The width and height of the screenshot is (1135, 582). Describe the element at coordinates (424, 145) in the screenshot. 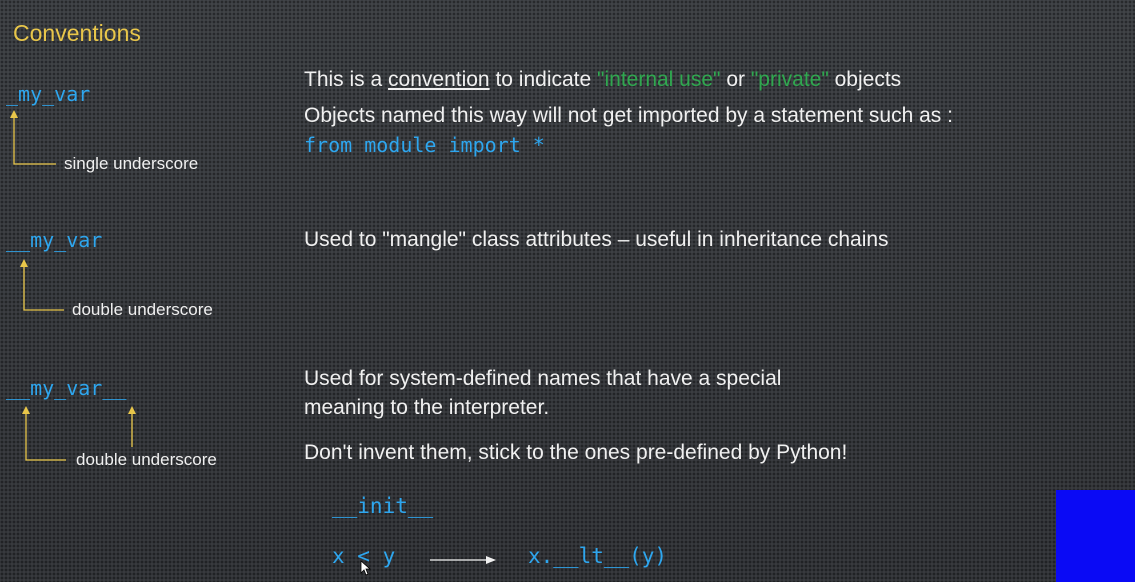

I see `import-statement-code: from module import *` at that location.